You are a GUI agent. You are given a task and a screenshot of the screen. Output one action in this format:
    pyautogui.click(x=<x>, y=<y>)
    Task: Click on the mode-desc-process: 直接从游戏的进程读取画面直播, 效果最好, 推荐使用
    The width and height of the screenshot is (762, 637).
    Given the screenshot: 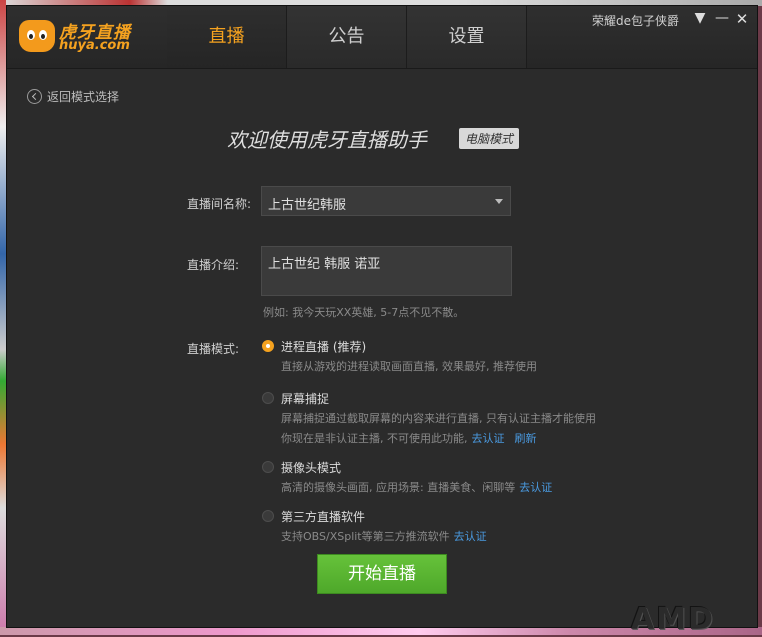 What is the action you would take?
    pyautogui.click(x=409, y=366)
    